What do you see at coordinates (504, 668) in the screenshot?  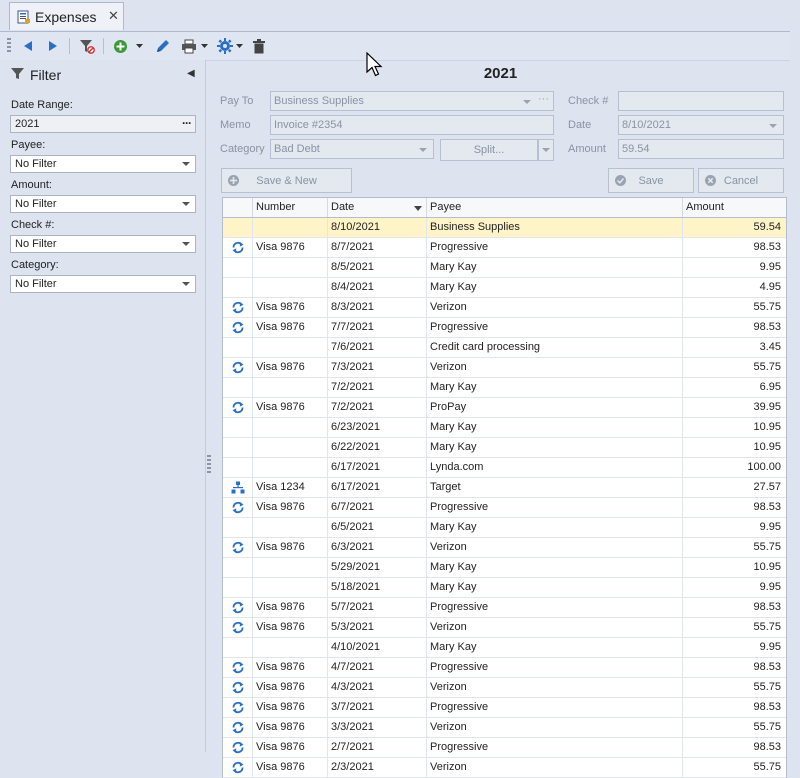 I see `table-row: Visa 9876 4/7/2021 Progressive 98.53` at bounding box center [504, 668].